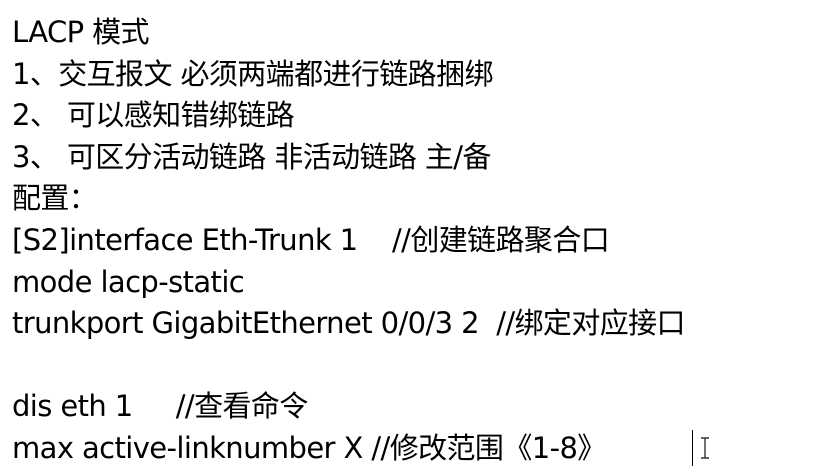 Image resolution: width=823 pixels, height=475 pixels. I want to click on text-line: max active-linknumber X //修改范围《1-8》, so click(309, 447).